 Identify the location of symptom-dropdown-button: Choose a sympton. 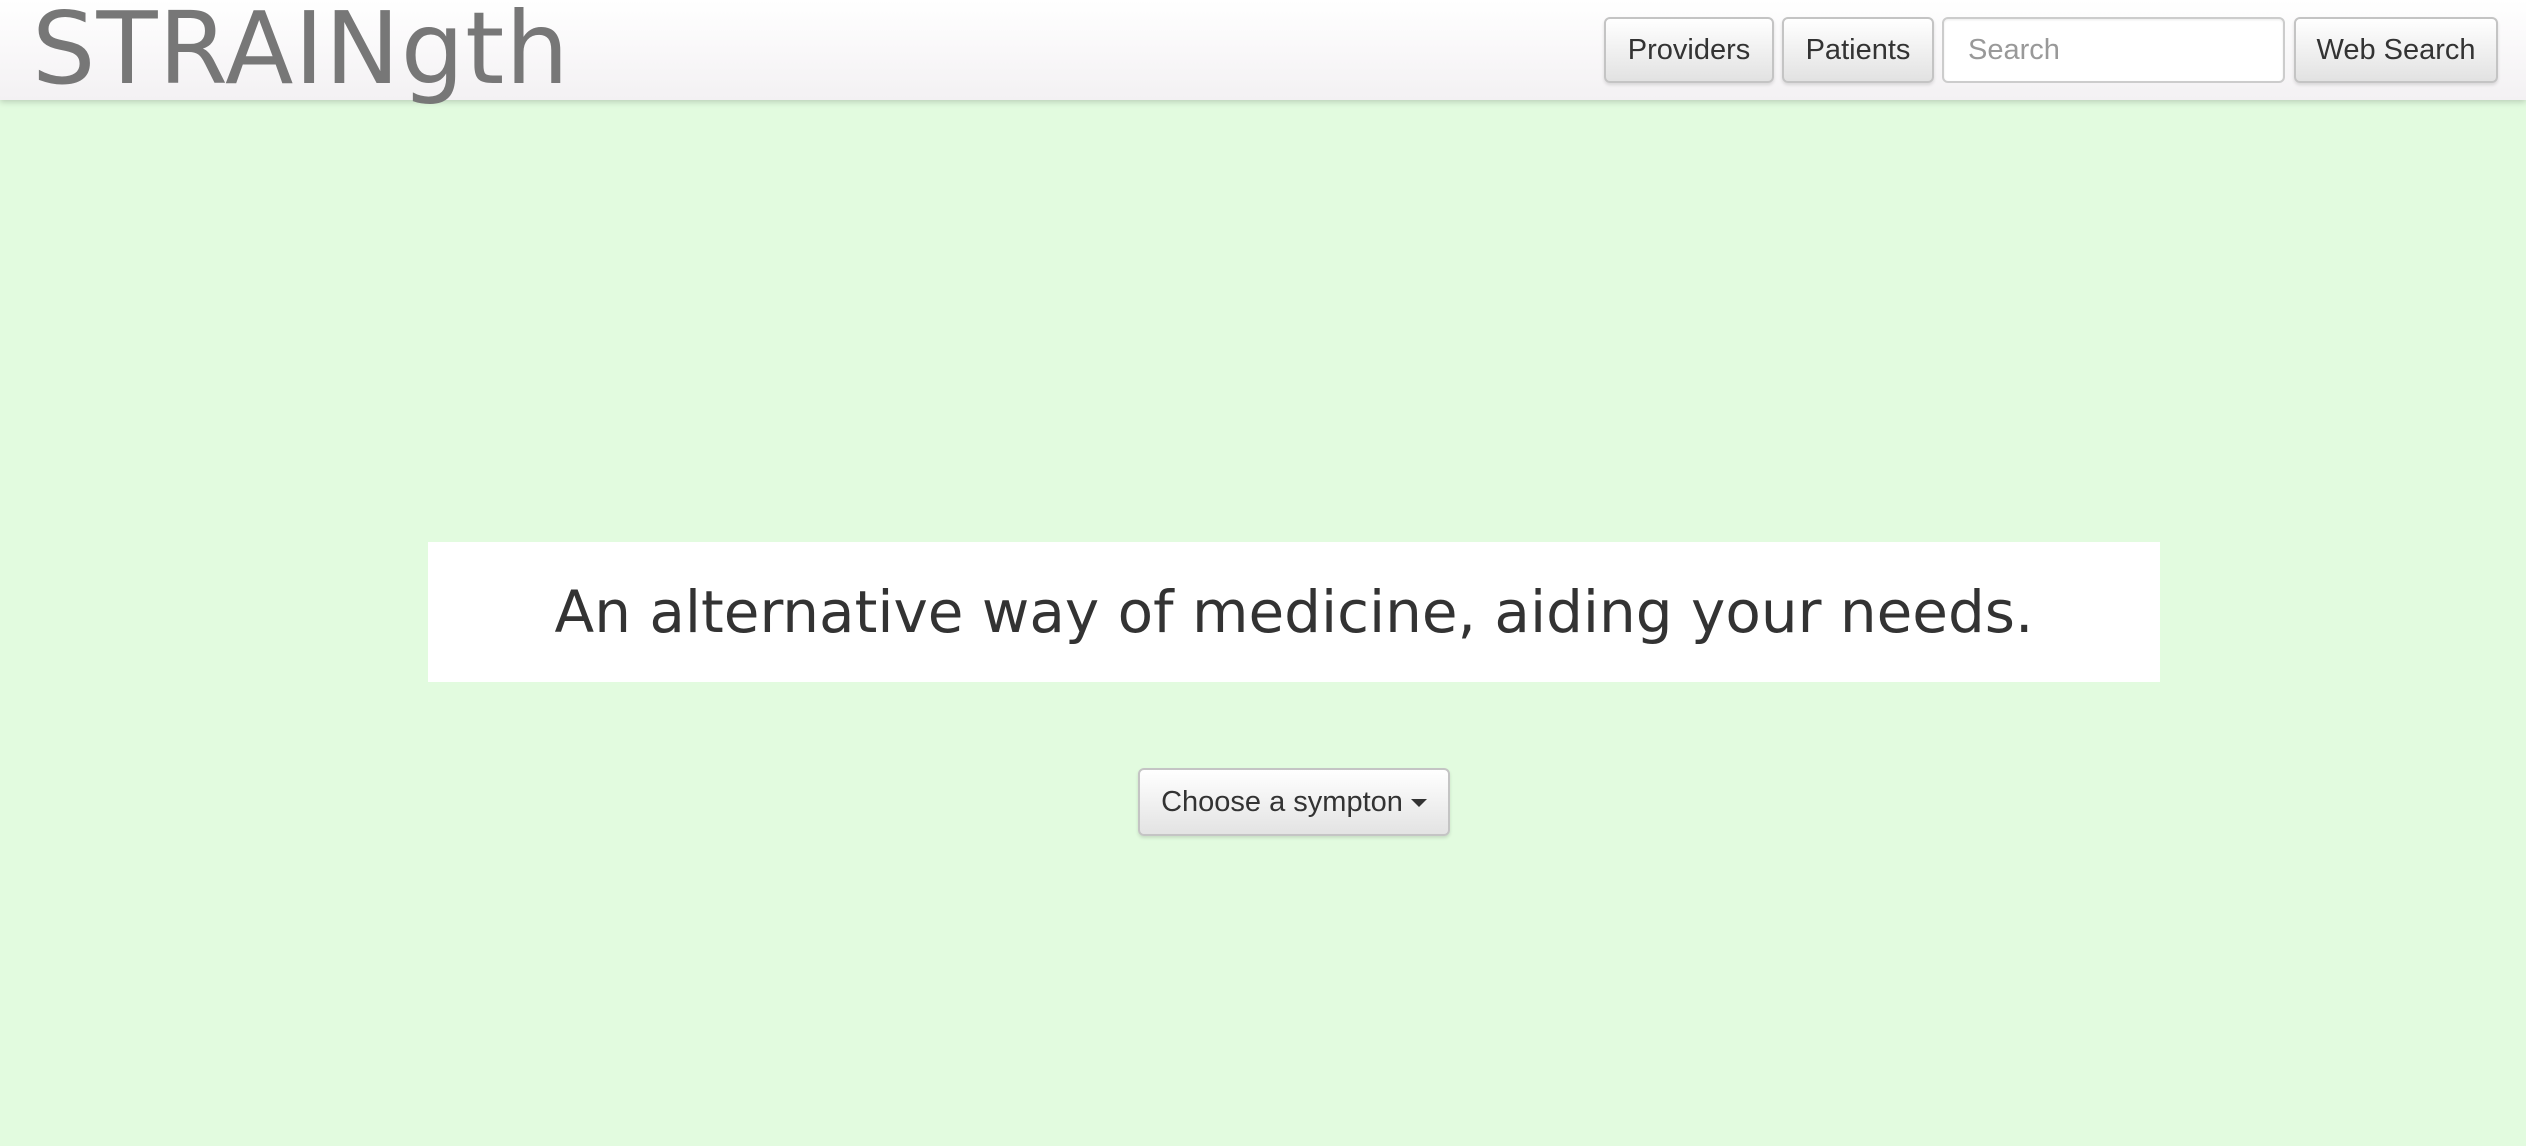
(1294, 802).